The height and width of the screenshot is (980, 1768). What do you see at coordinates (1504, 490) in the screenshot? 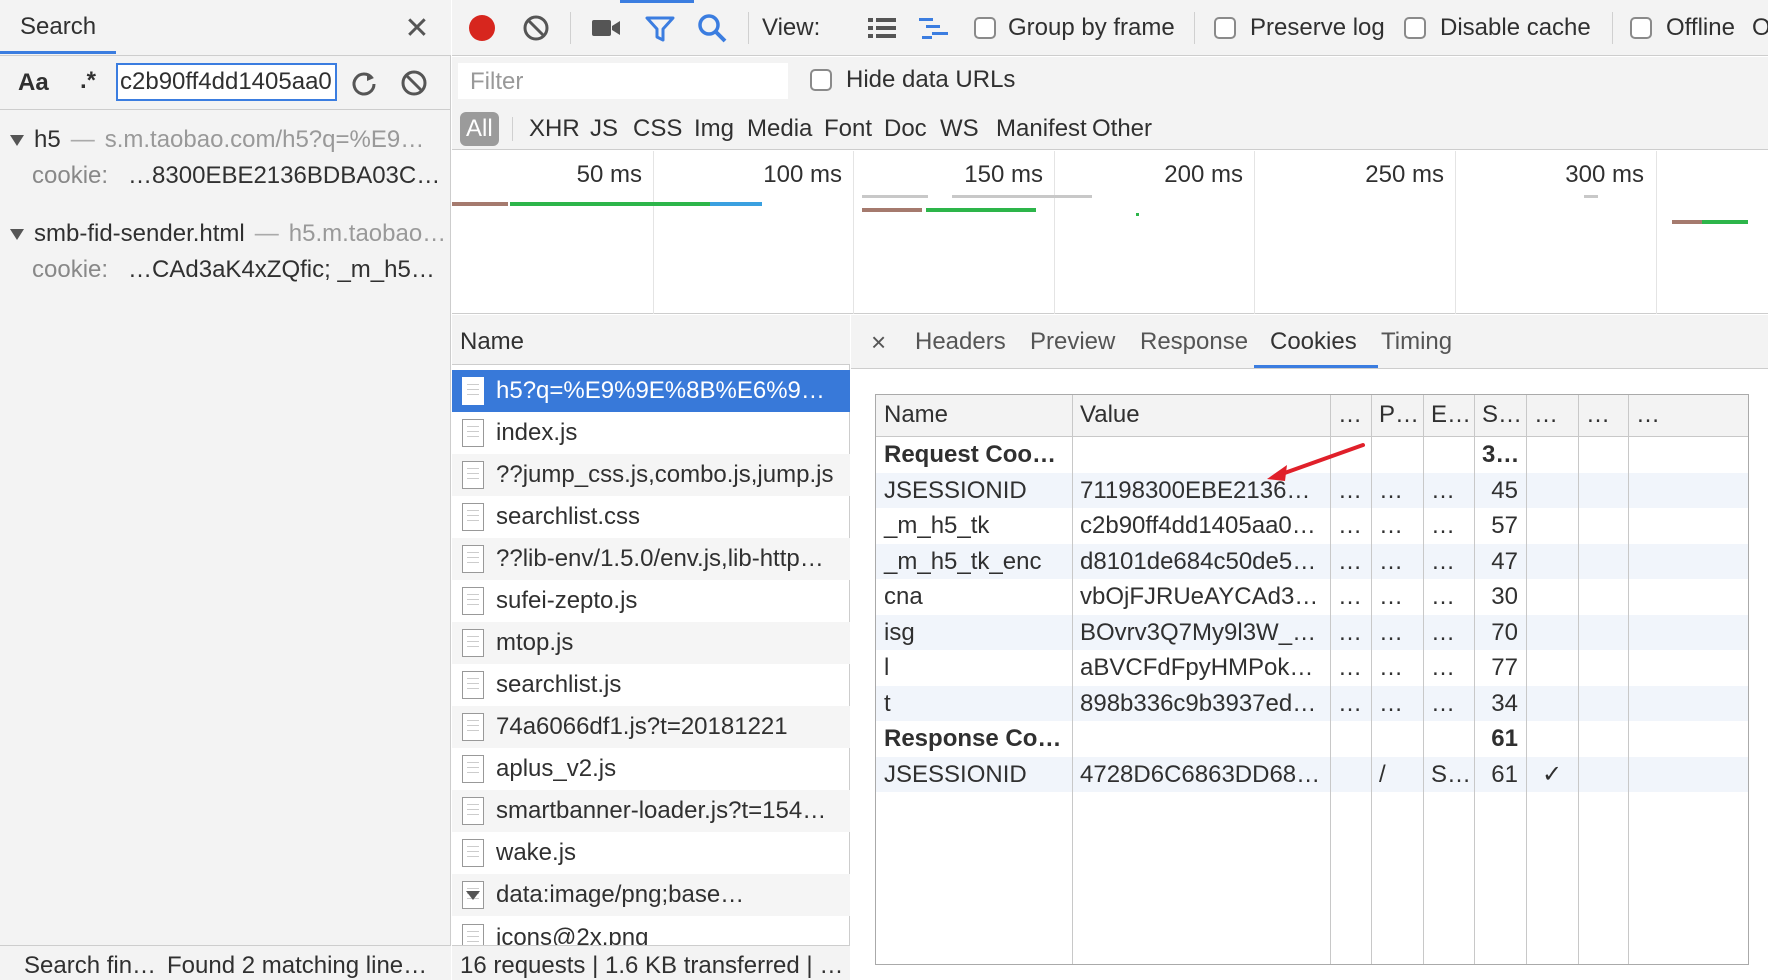
I see `cookie-size: 45` at bounding box center [1504, 490].